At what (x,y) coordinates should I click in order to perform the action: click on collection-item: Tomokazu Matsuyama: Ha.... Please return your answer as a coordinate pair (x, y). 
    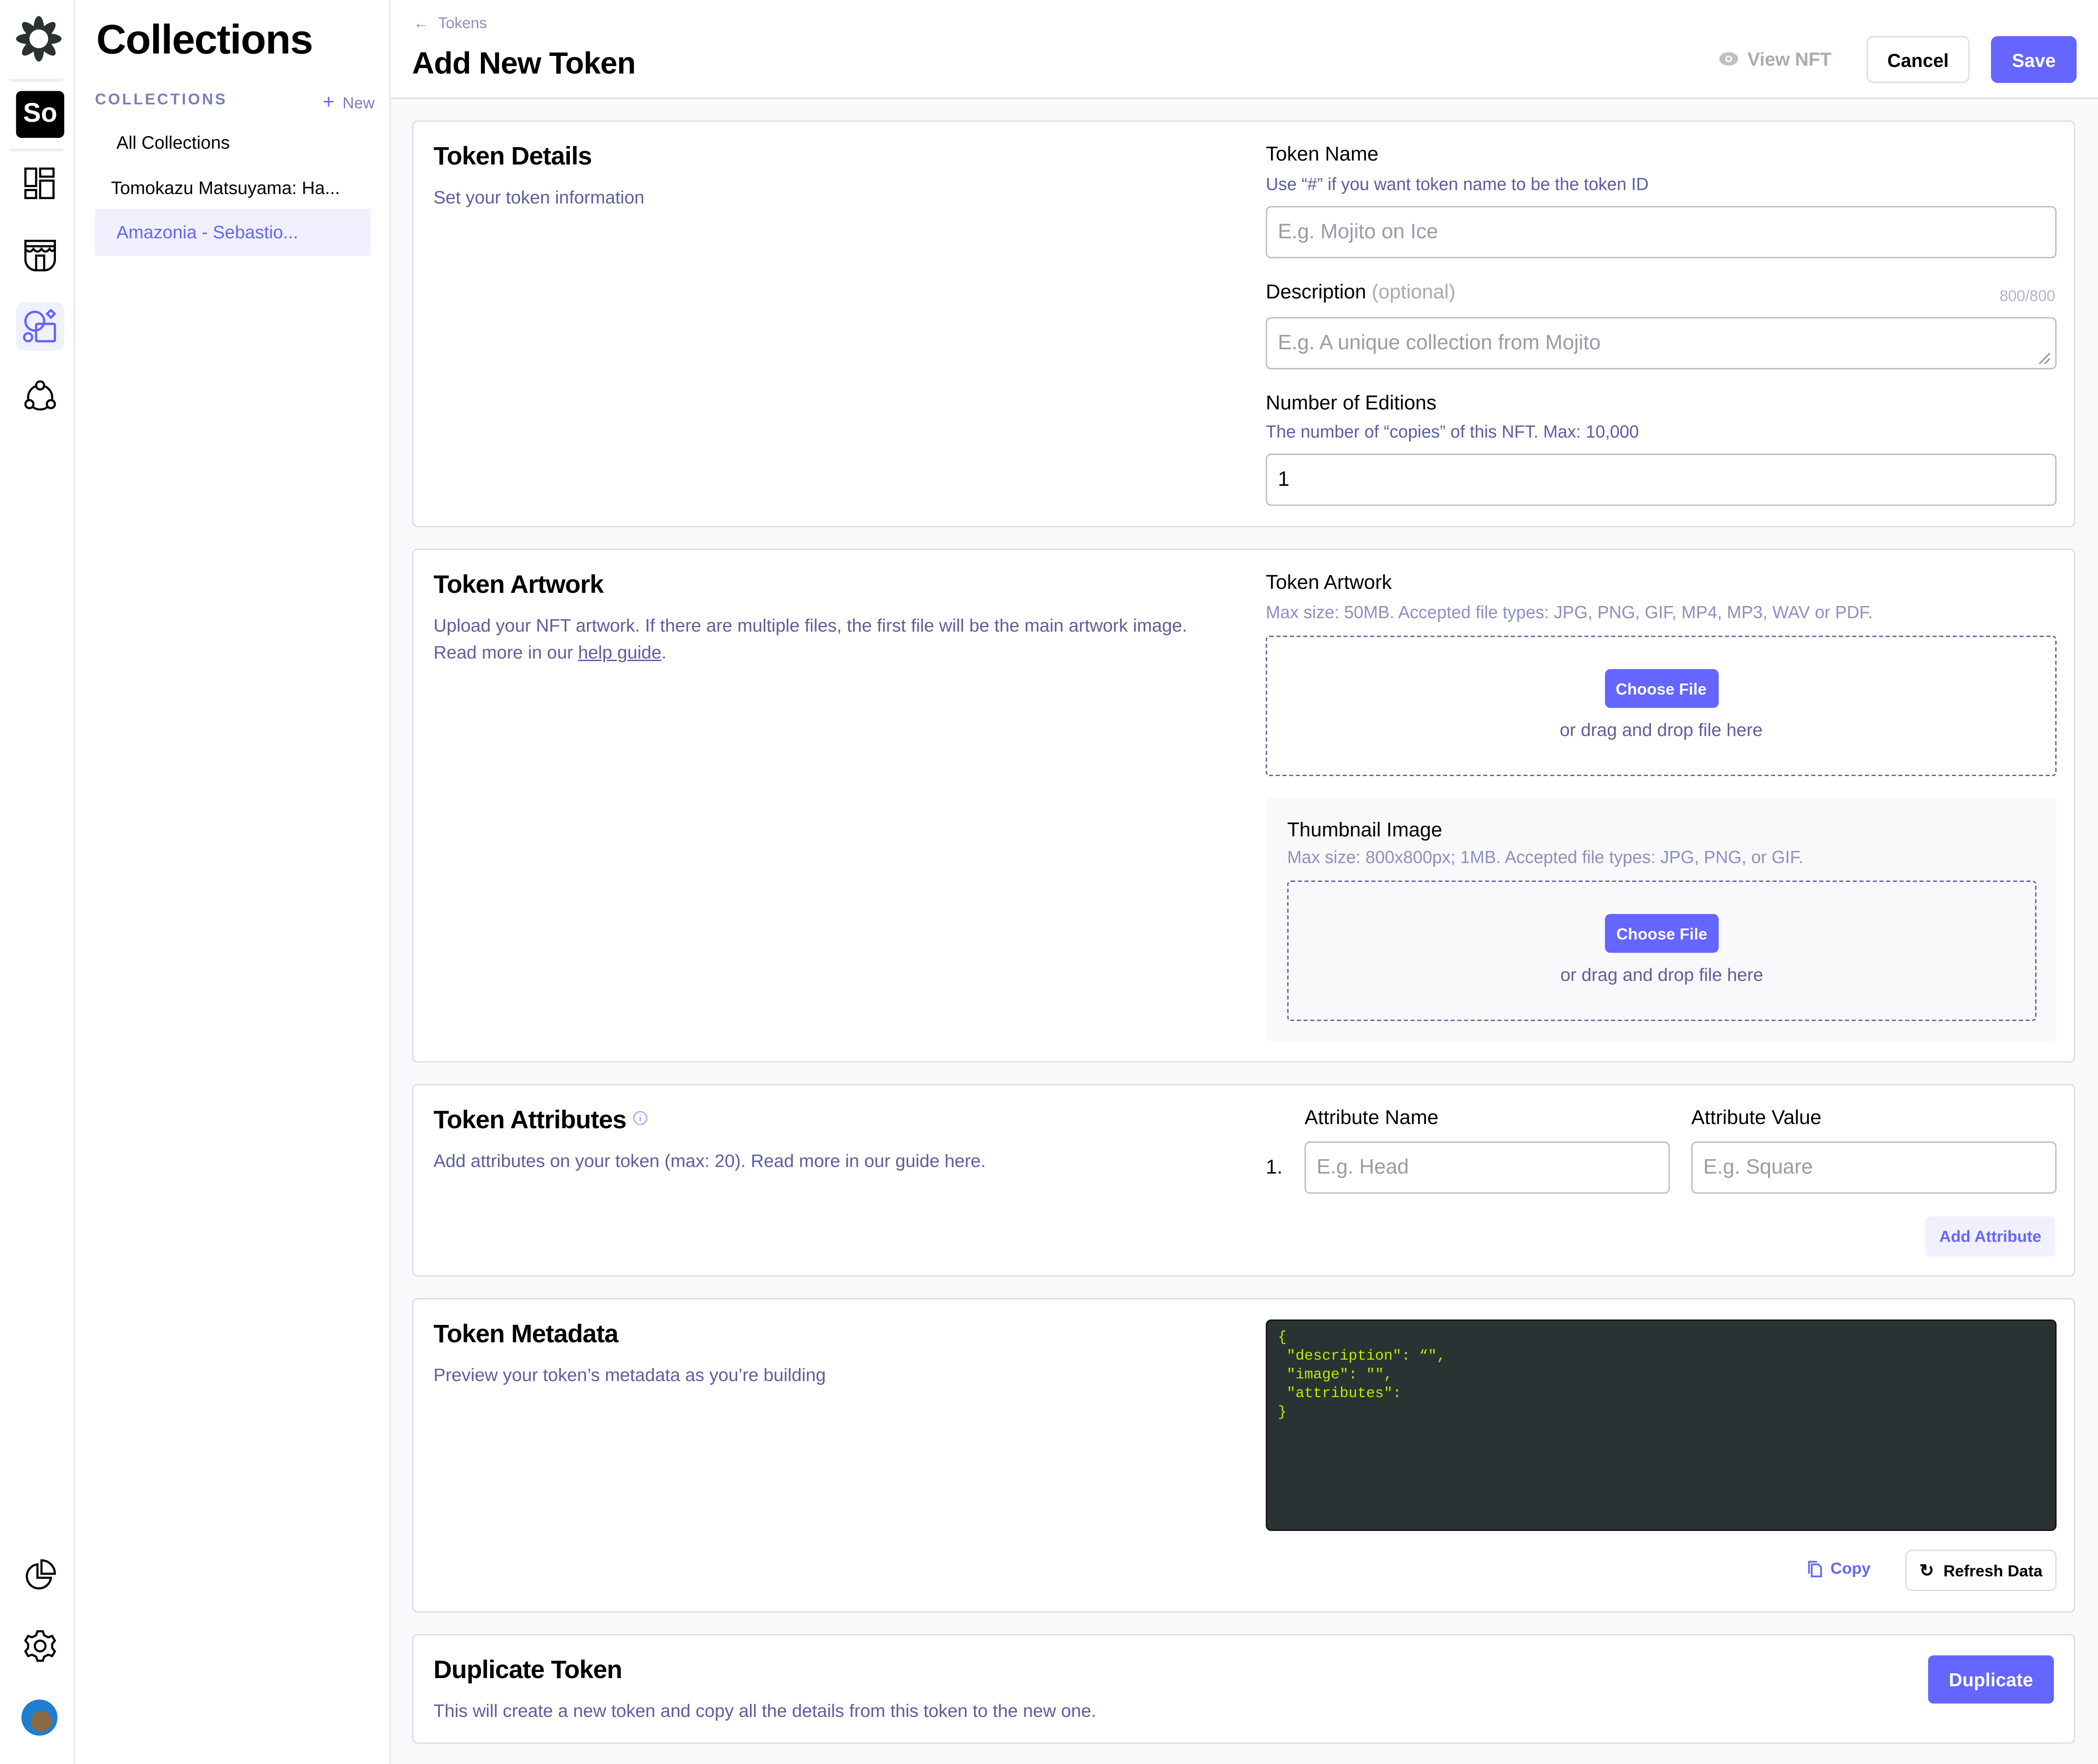
    Looking at the image, I should click on (233, 188).